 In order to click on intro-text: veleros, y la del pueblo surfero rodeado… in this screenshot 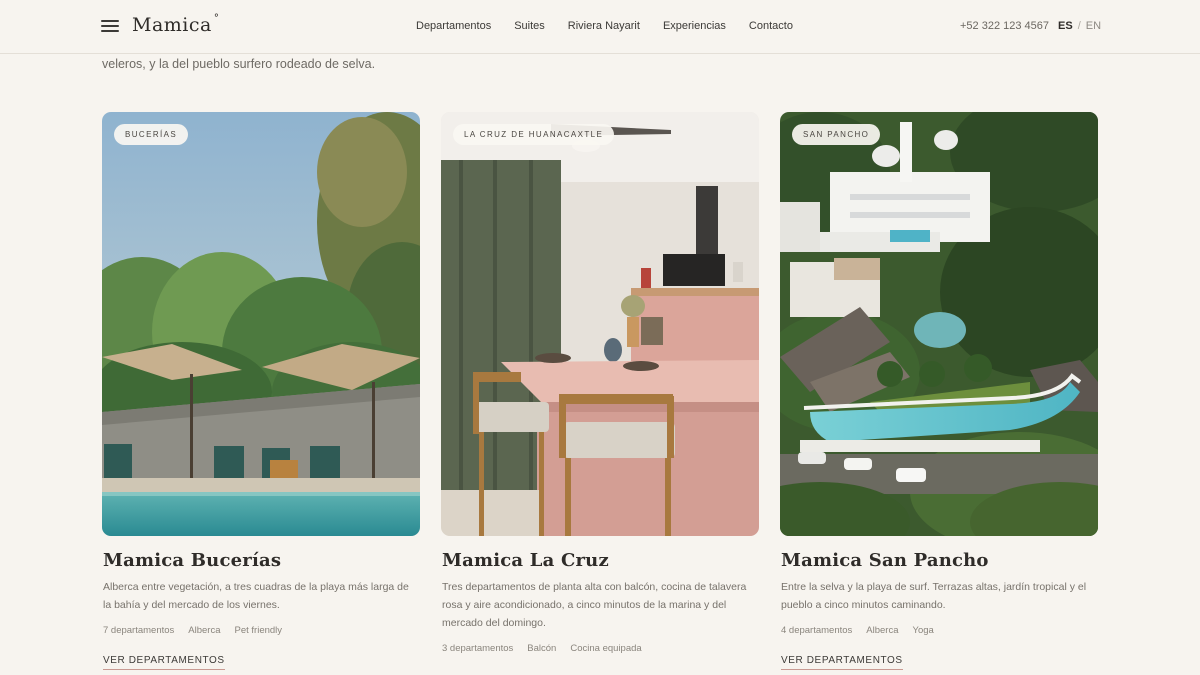, I will do `click(239, 64)`.